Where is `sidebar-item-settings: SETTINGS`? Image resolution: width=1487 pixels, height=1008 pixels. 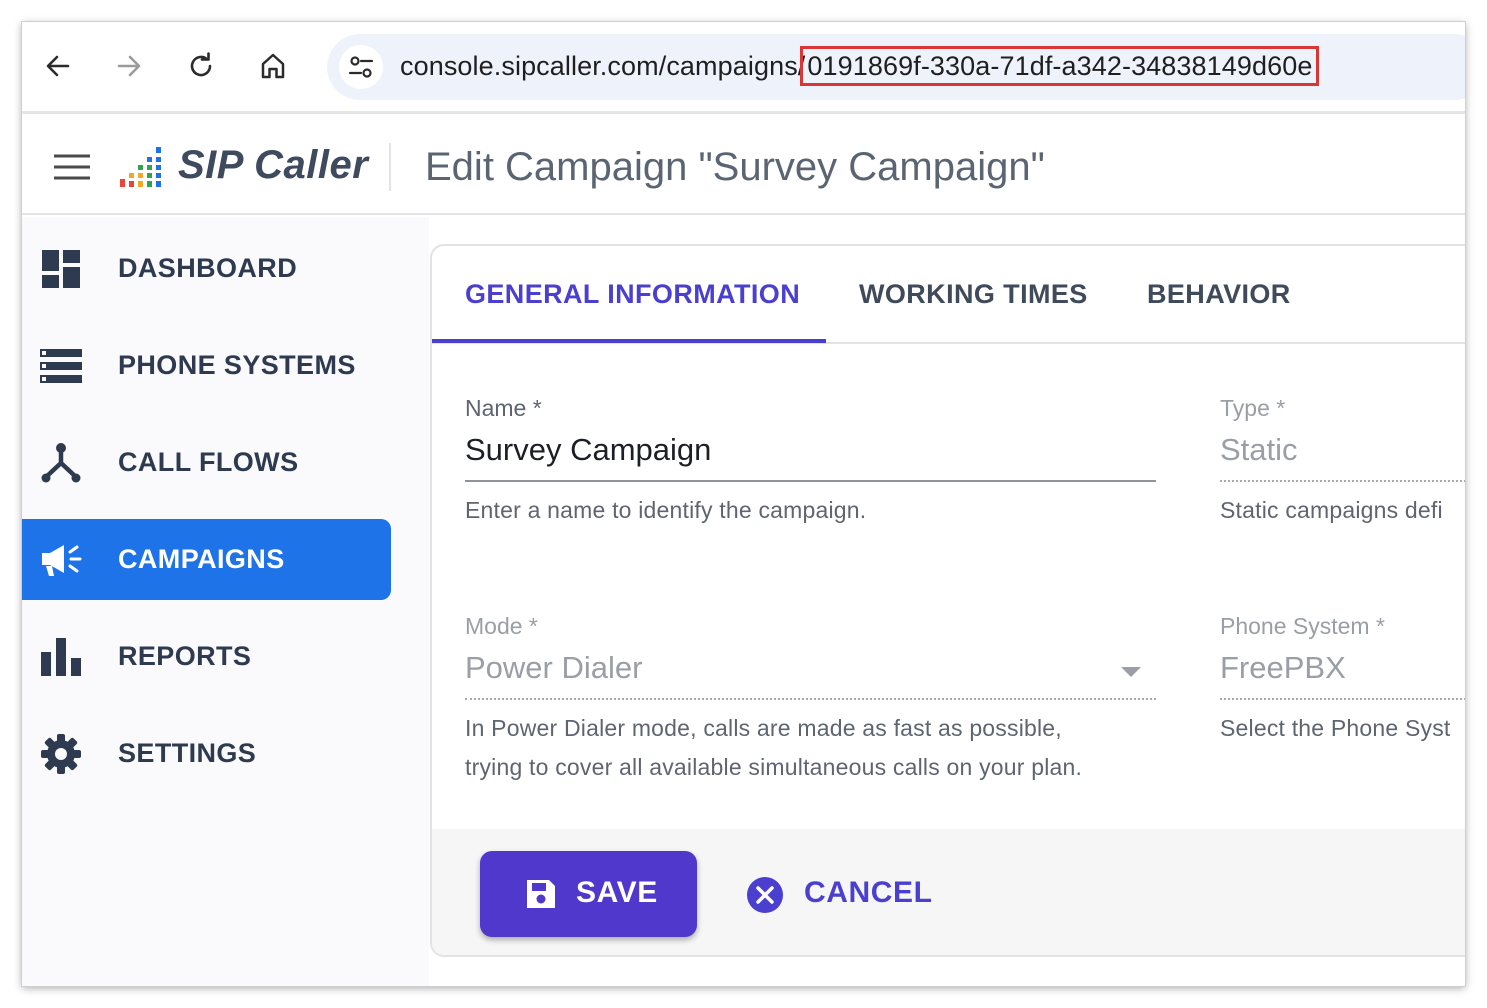
sidebar-item-settings: SETTINGS is located at coordinates (206, 753).